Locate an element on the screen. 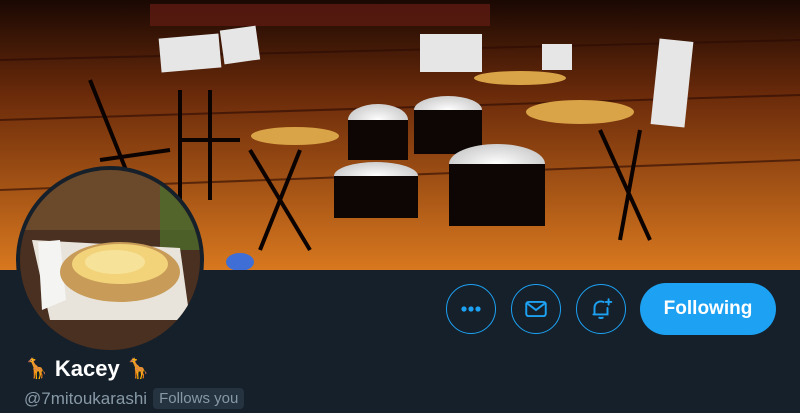 This screenshot has width=800, height=413. message-button is located at coordinates (536, 309).